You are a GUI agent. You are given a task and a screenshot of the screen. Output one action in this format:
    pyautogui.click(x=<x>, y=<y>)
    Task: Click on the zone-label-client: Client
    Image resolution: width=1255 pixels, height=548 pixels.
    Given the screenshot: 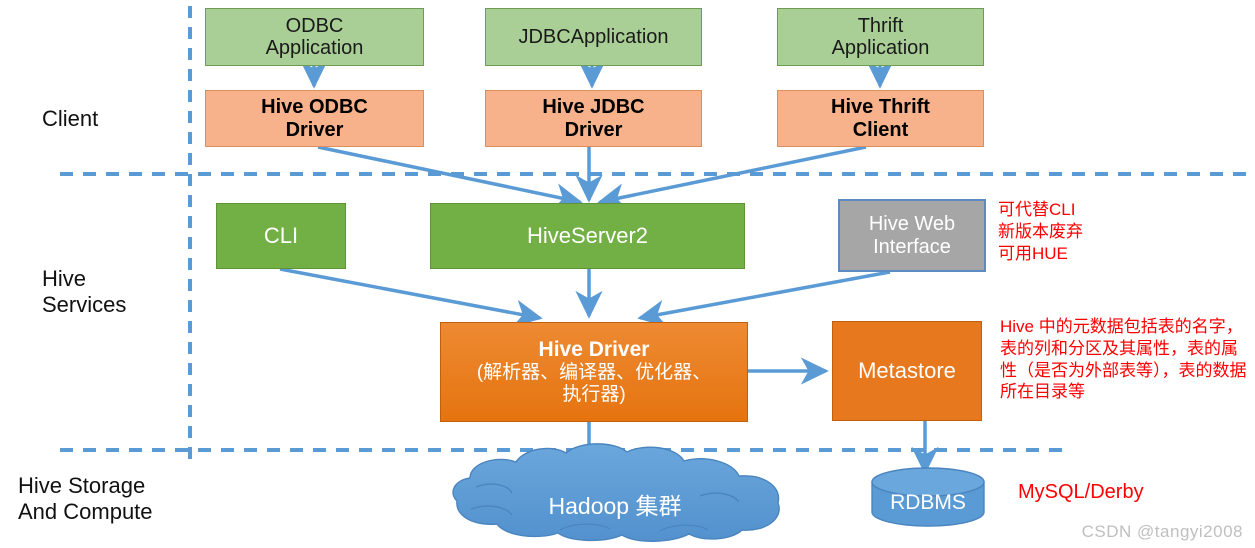 What is the action you would take?
    pyautogui.click(x=70, y=119)
    